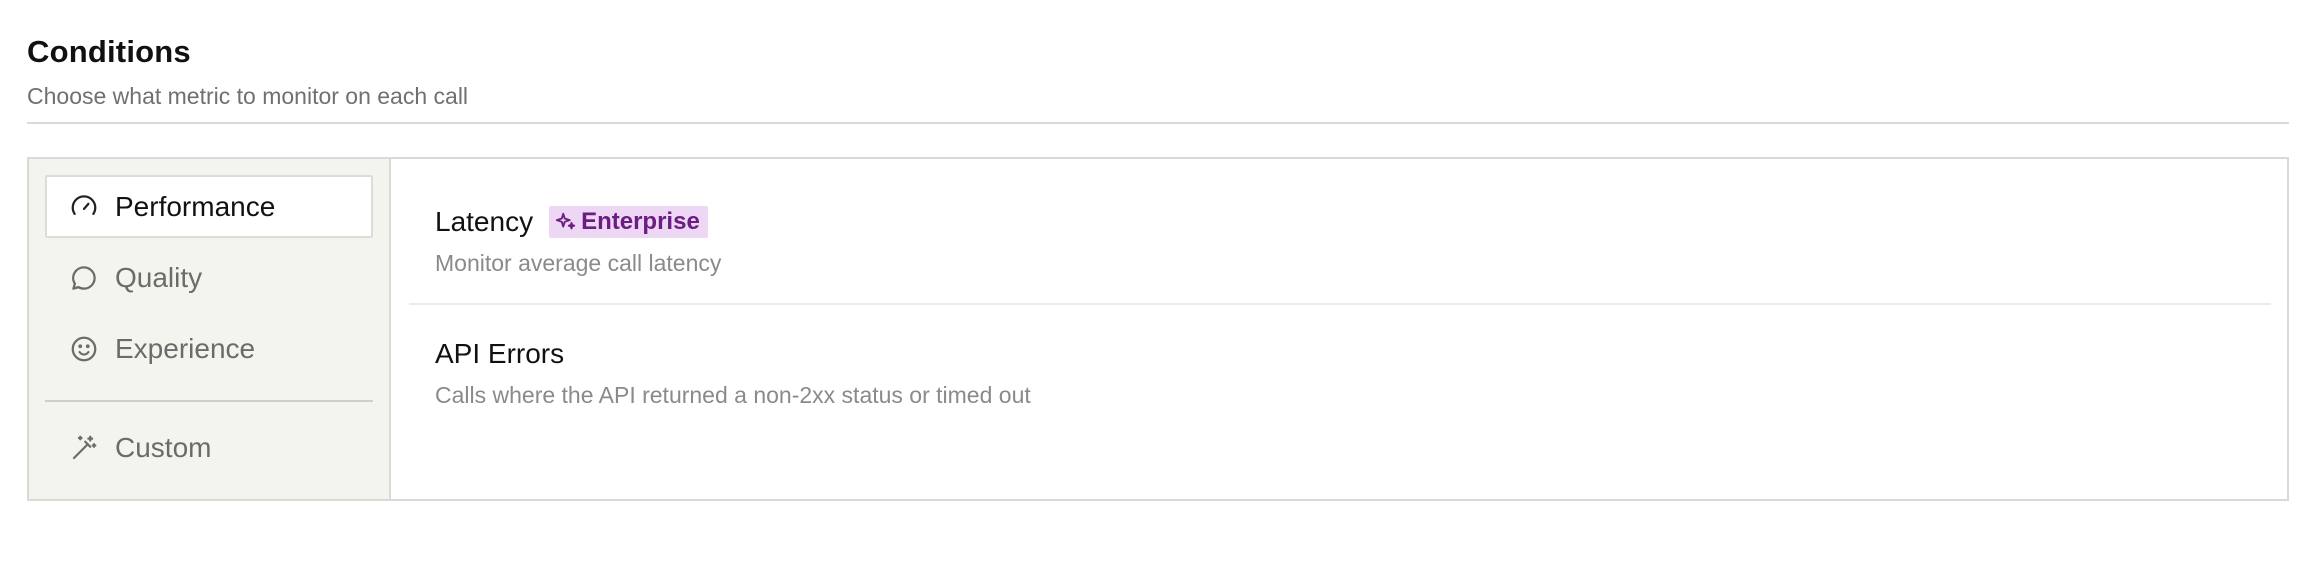 This screenshot has width=2318, height=562. What do you see at coordinates (578, 263) in the screenshot?
I see `condition-description: Monitor average call latency` at bounding box center [578, 263].